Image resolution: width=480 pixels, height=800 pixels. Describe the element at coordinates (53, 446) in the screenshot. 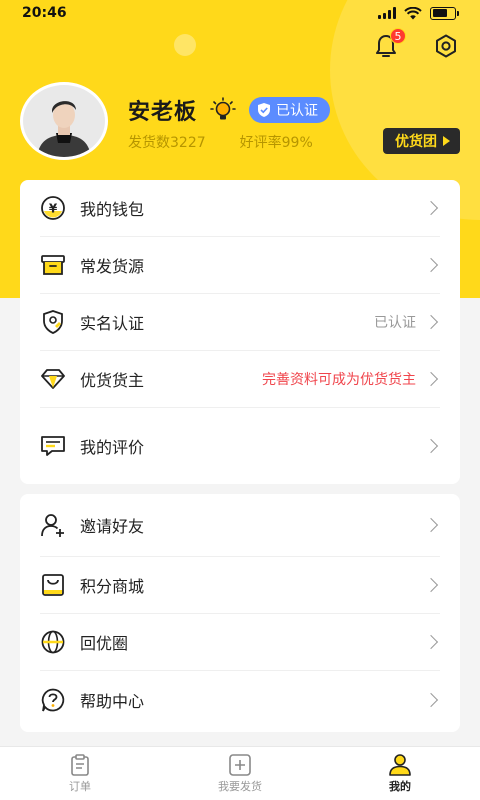

I see `comment-icon` at that location.